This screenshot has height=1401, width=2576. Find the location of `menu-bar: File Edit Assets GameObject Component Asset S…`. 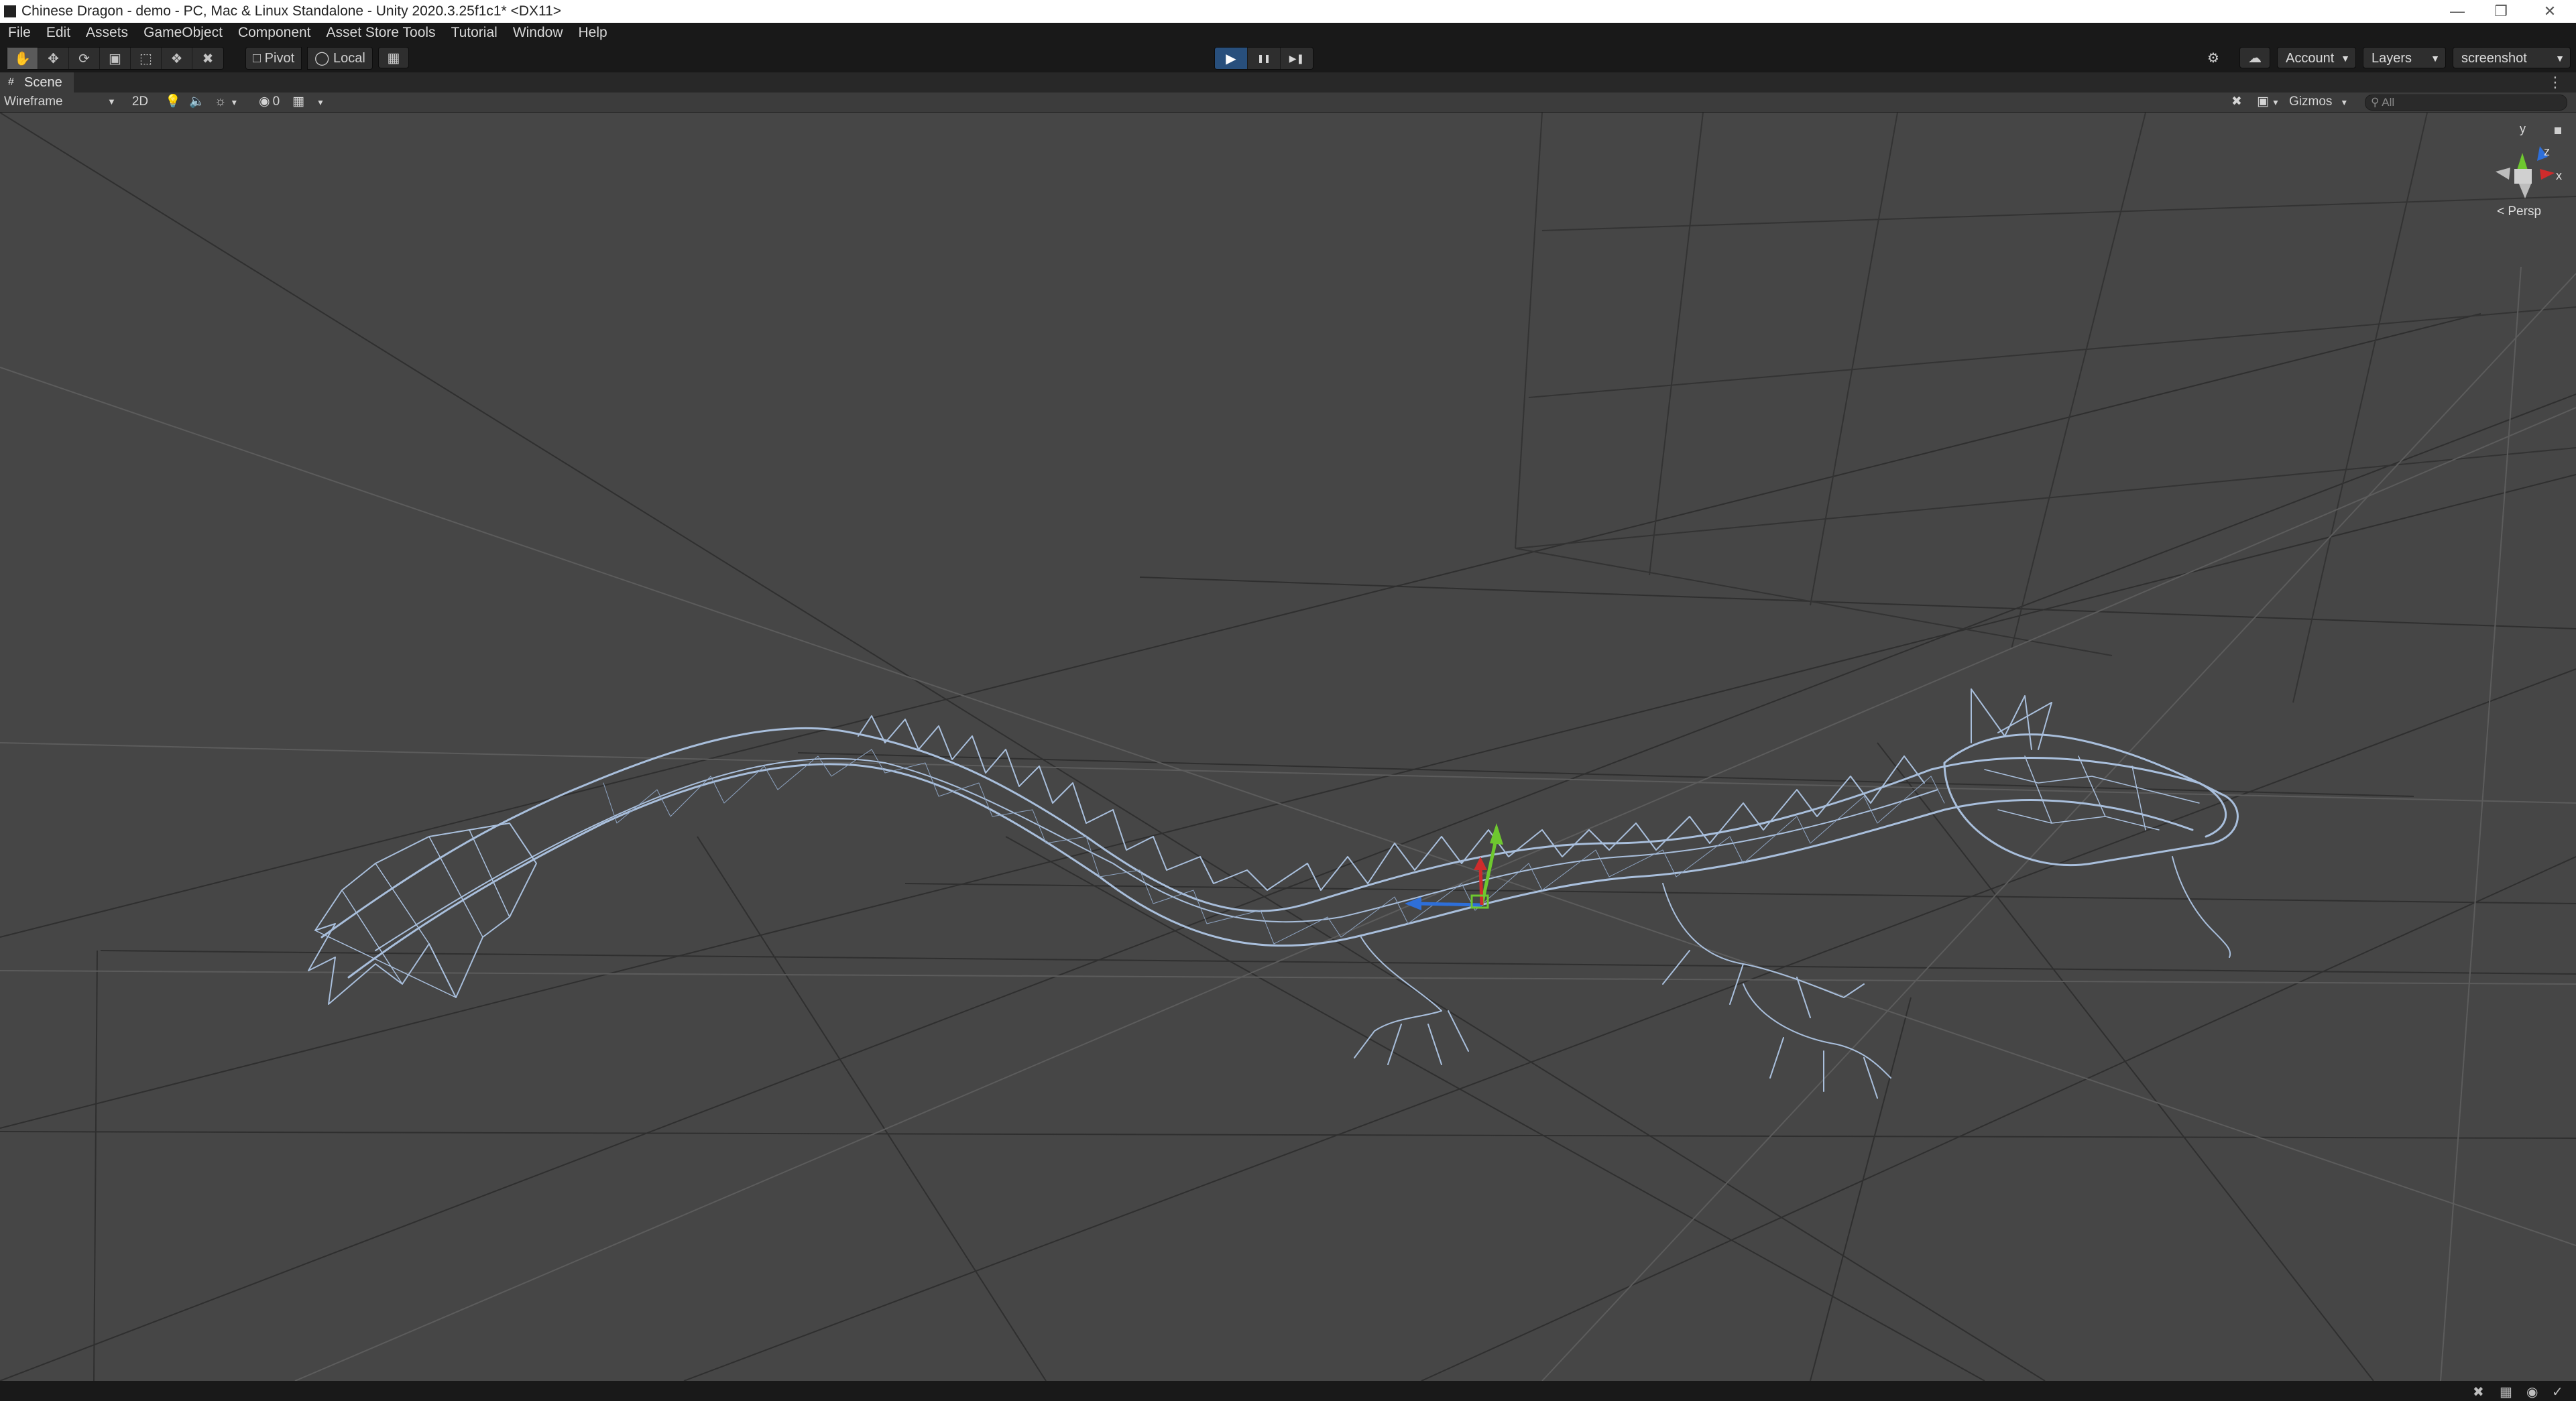

menu-bar: File Edit Assets GameObject Component Asset S… is located at coordinates (1288, 33).